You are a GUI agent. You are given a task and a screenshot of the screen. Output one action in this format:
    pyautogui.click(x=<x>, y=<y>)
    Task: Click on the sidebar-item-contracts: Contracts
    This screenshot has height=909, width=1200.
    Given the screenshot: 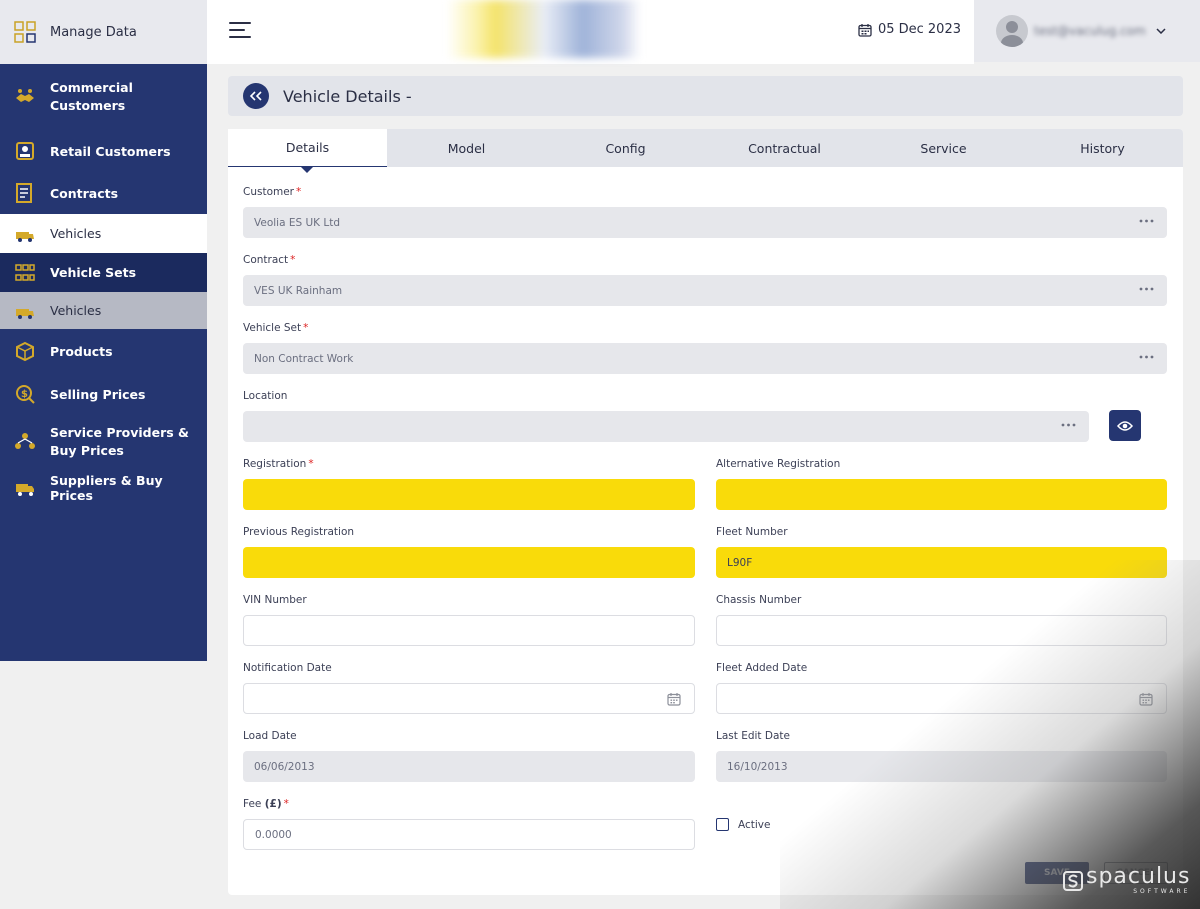 What is the action you would take?
    pyautogui.click(x=103, y=193)
    